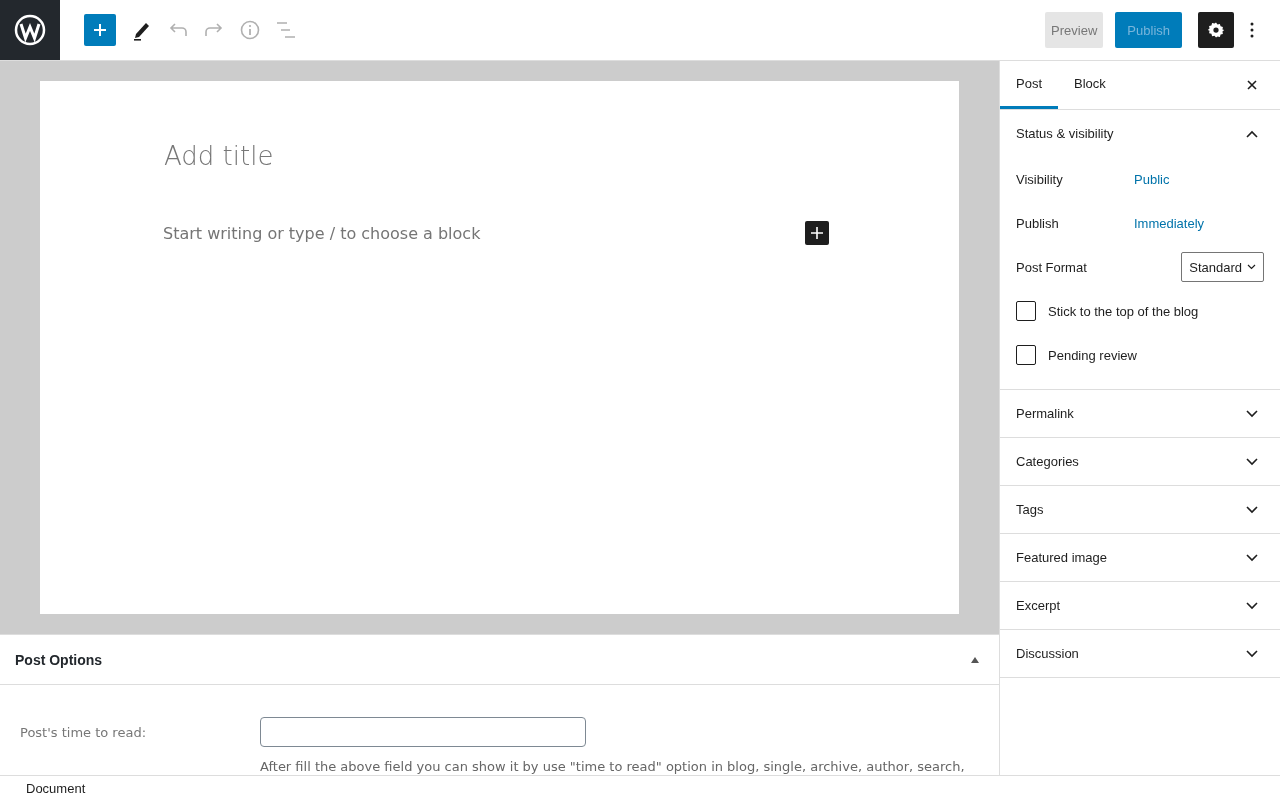 This screenshot has height=800, width=1280. Describe the element at coordinates (1169, 223) in the screenshot. I see `setting-link: Immediately` at that location.